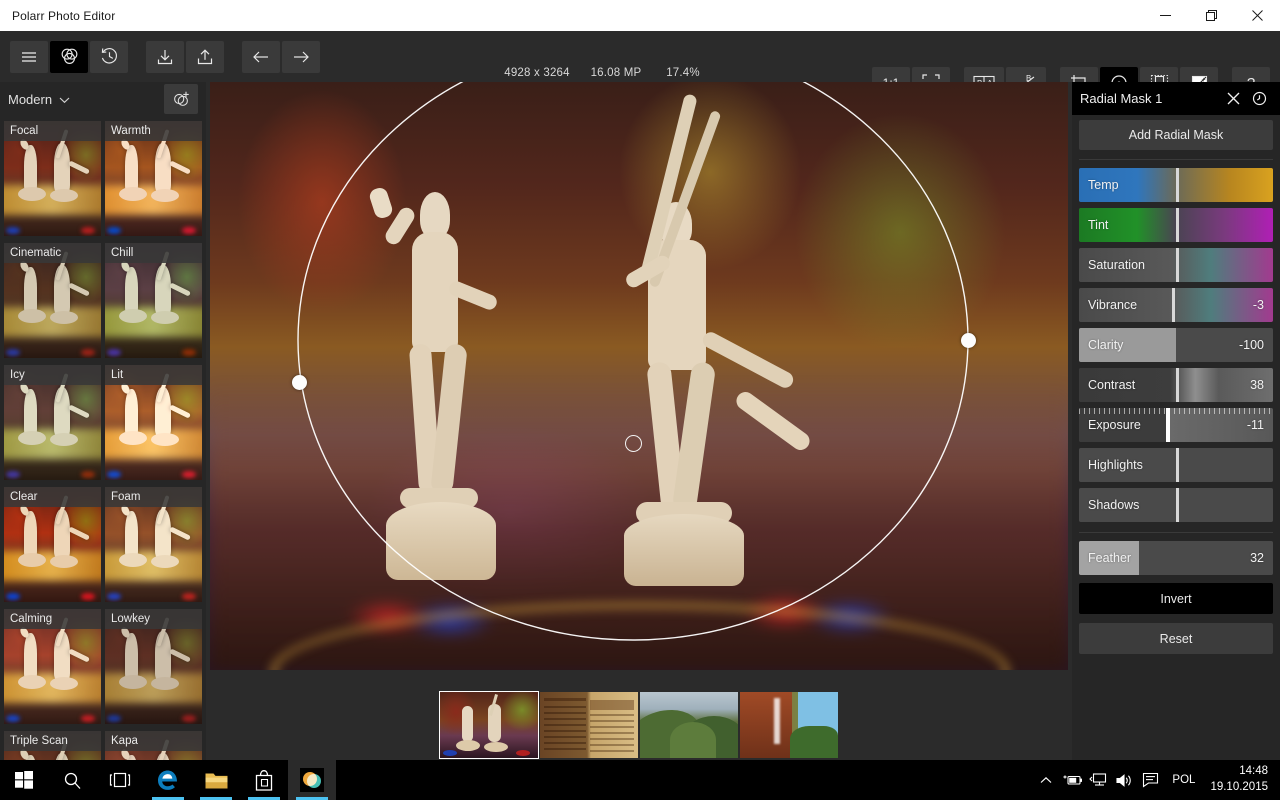 This screenshot has width=1280, height=800. I want to click on polarr-app-button, so click(312, 780).